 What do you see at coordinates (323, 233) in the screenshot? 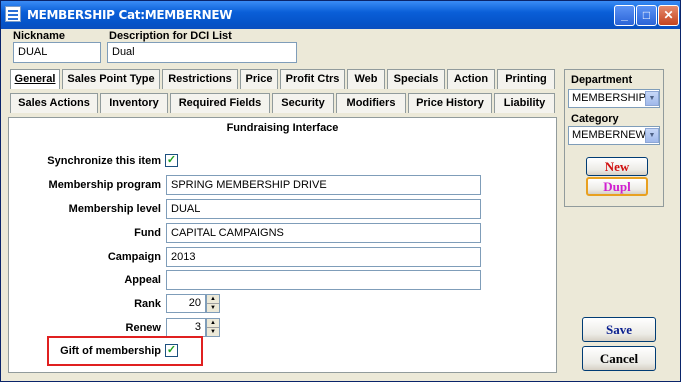
I see `fund-field: CAPITAL CAMPAIGNS` at bounding box center [323, 233].